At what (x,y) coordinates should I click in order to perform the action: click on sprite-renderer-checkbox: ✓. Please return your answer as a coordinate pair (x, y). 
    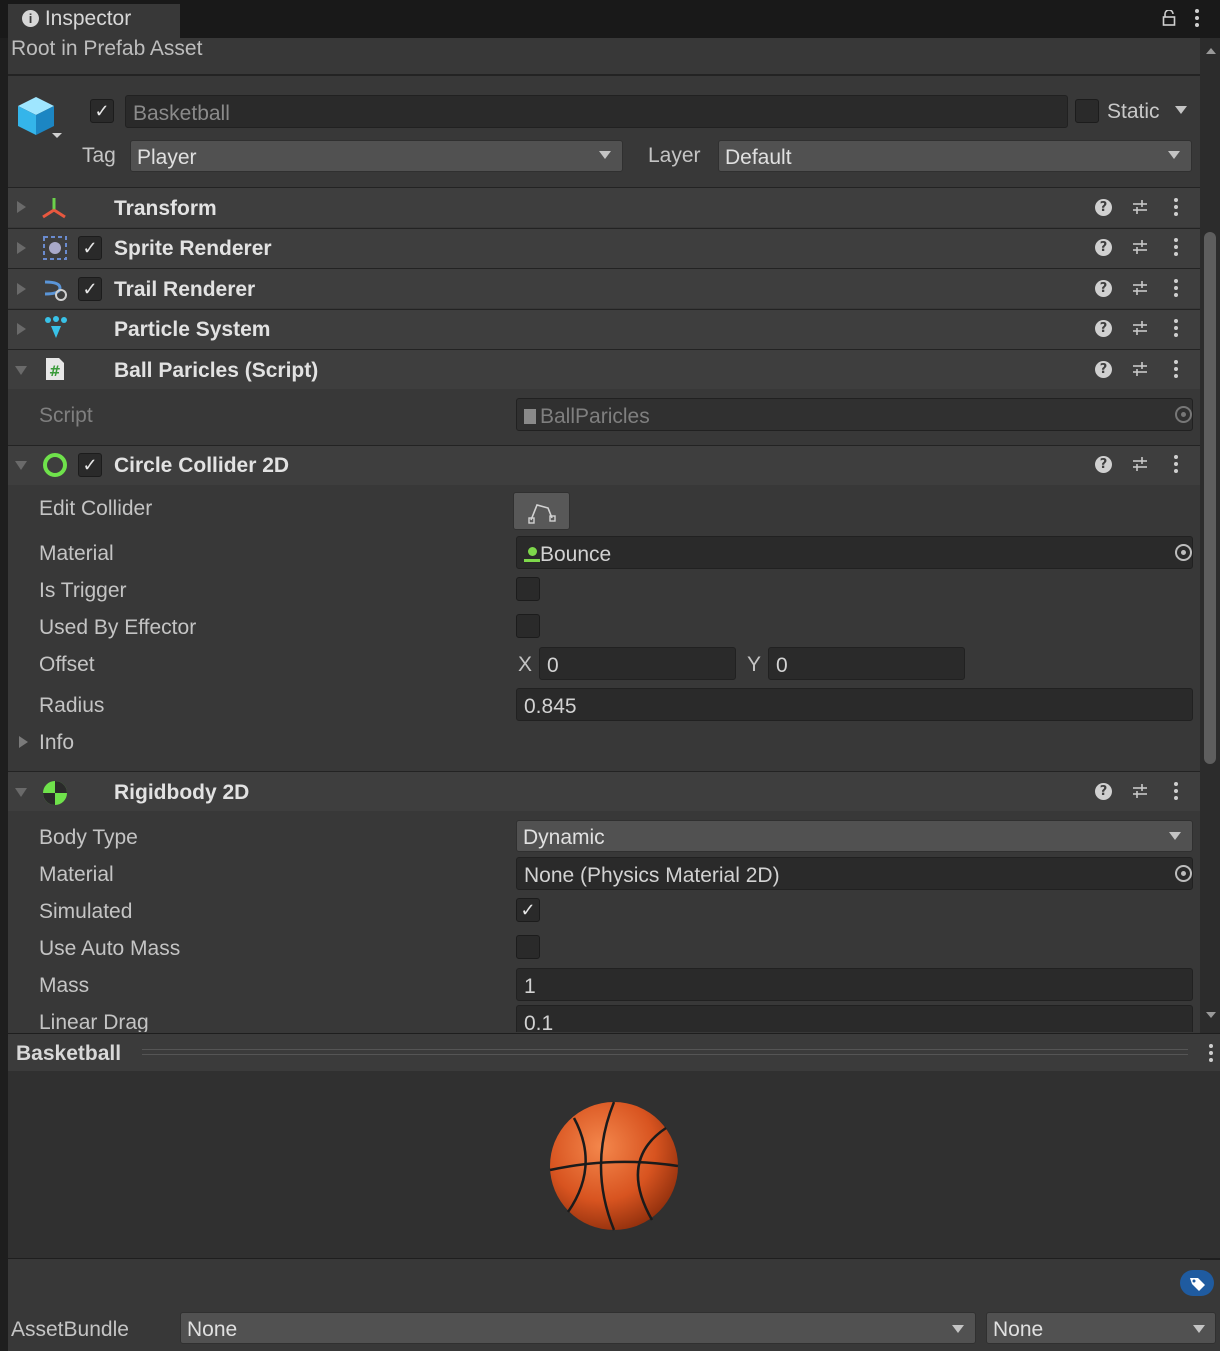
    Looking at the image, I should click on (90, 248).